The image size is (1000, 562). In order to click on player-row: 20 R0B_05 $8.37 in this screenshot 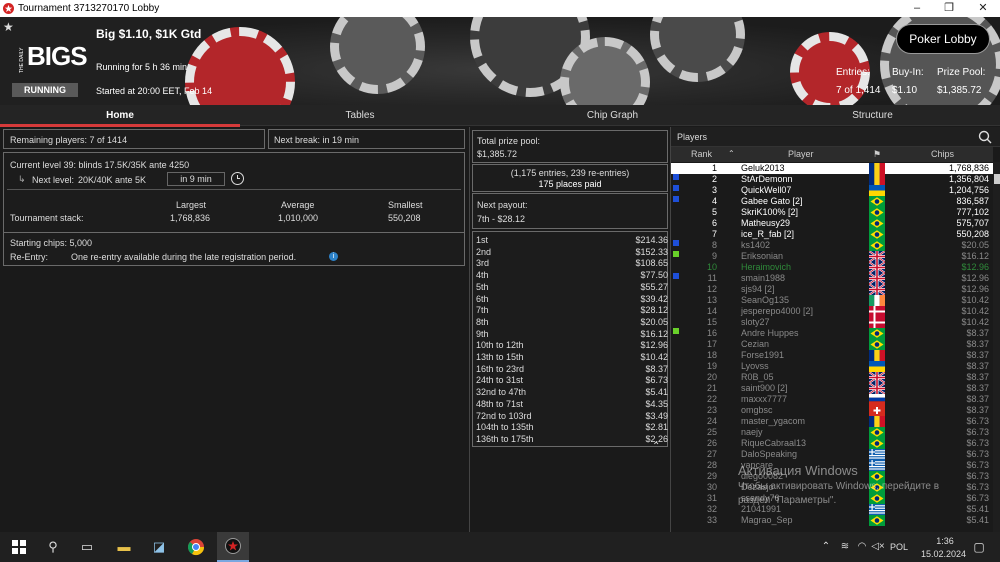, I will do `click(832, 377)`.